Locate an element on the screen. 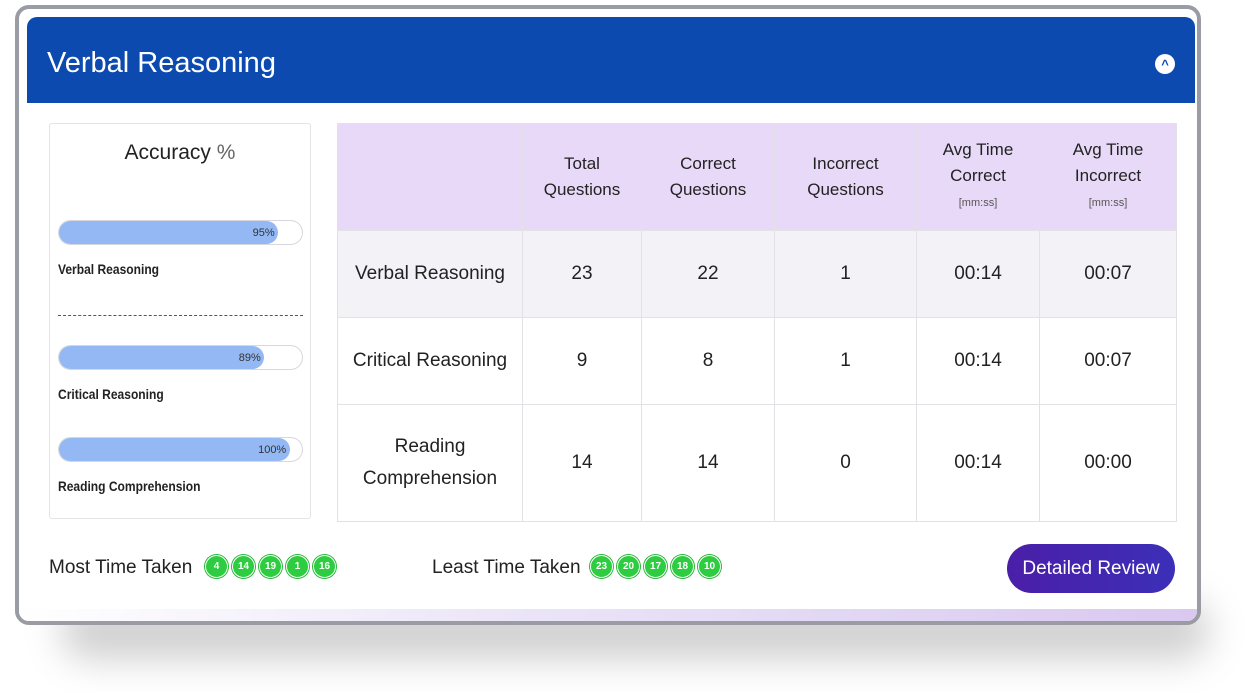  accuracy-bar: 95% is located at coordinates (180, 232).